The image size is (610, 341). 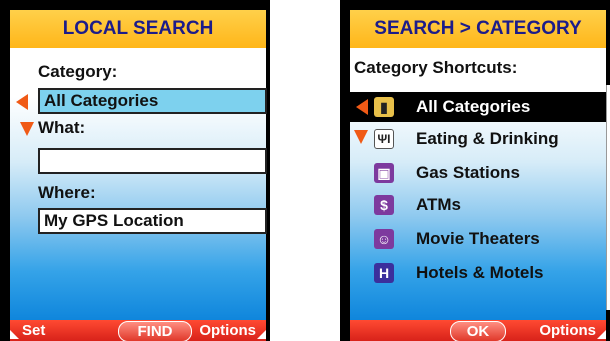 What do you see at coordinates (478, 29) in the screenshot?
I see `screen-title: SEARCH > CATEGORY` at bounding box center [478, 29].